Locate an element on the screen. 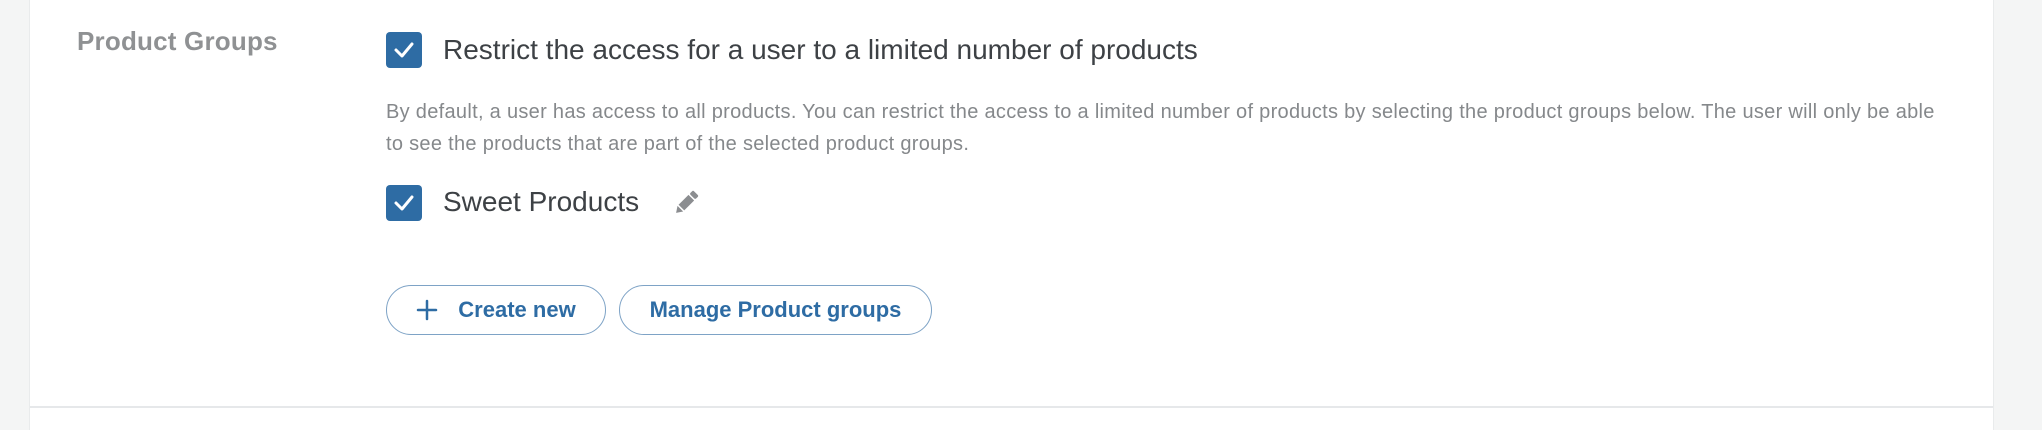  manage-product-groups-label: Manage Product groups is located at coordinates (775, 309).